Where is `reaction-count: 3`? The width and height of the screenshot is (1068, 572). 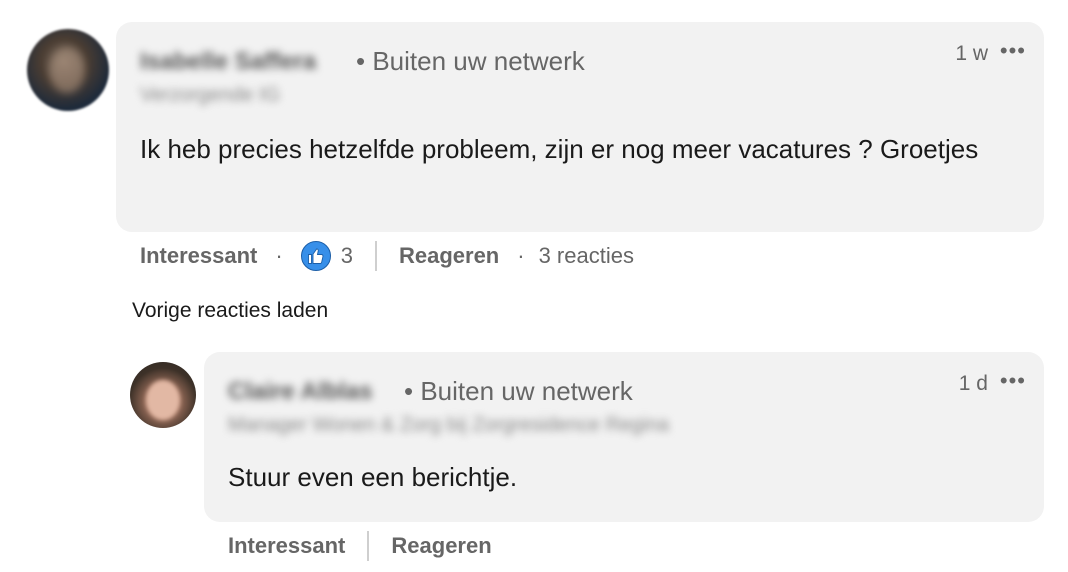
reaction-count: 3 is located at coordinates (347, 256).